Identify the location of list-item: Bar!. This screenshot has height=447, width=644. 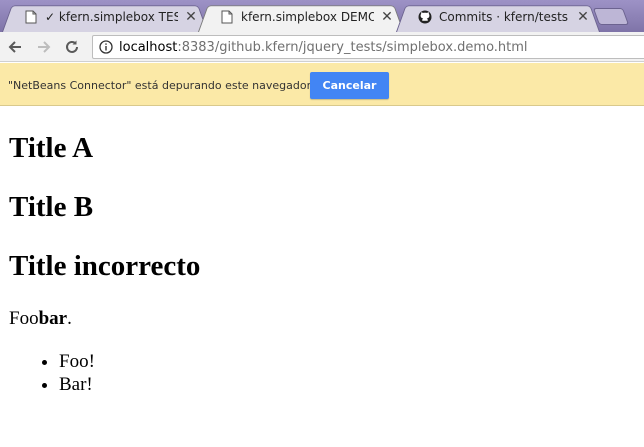
(77, 384).